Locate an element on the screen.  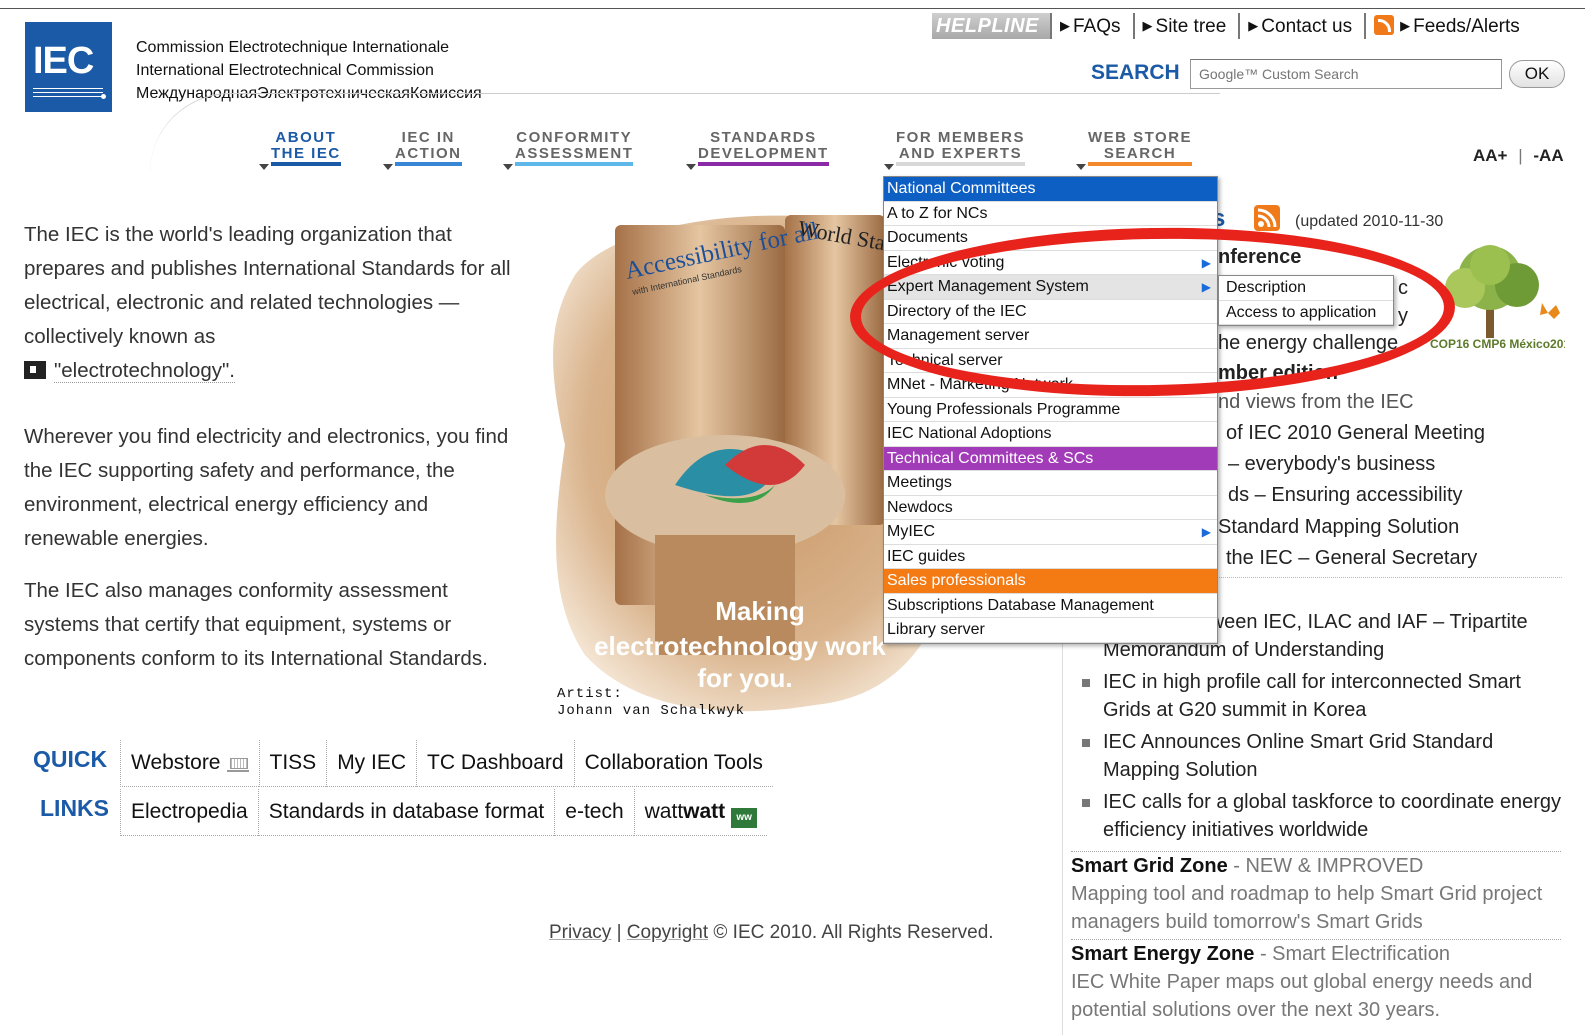
poster-tagline-1: electrotechnology work is located at coordinates (740, 646).